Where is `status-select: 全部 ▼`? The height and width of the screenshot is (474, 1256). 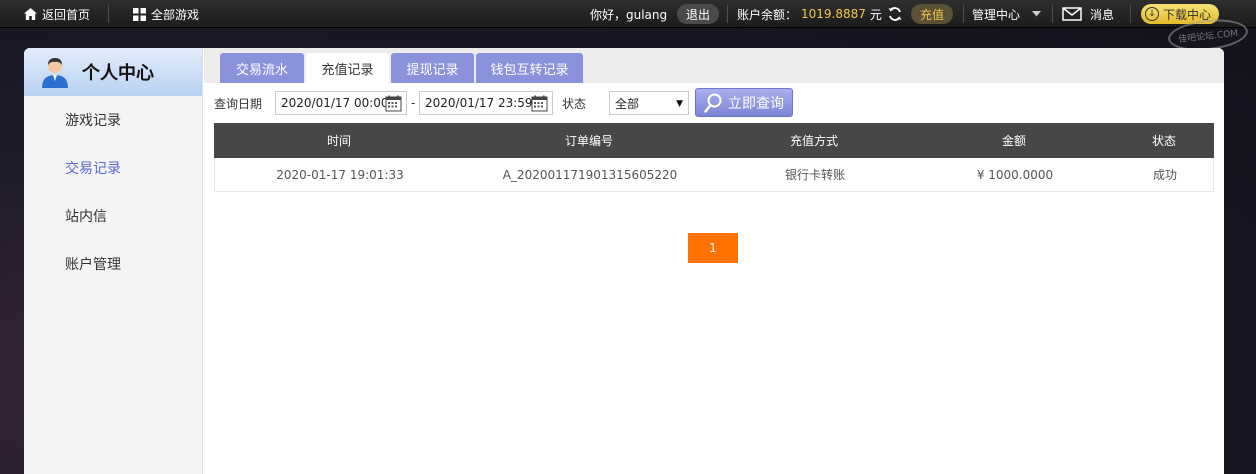 status-select: 全部 ▼ is located at coordinates (649, 103).